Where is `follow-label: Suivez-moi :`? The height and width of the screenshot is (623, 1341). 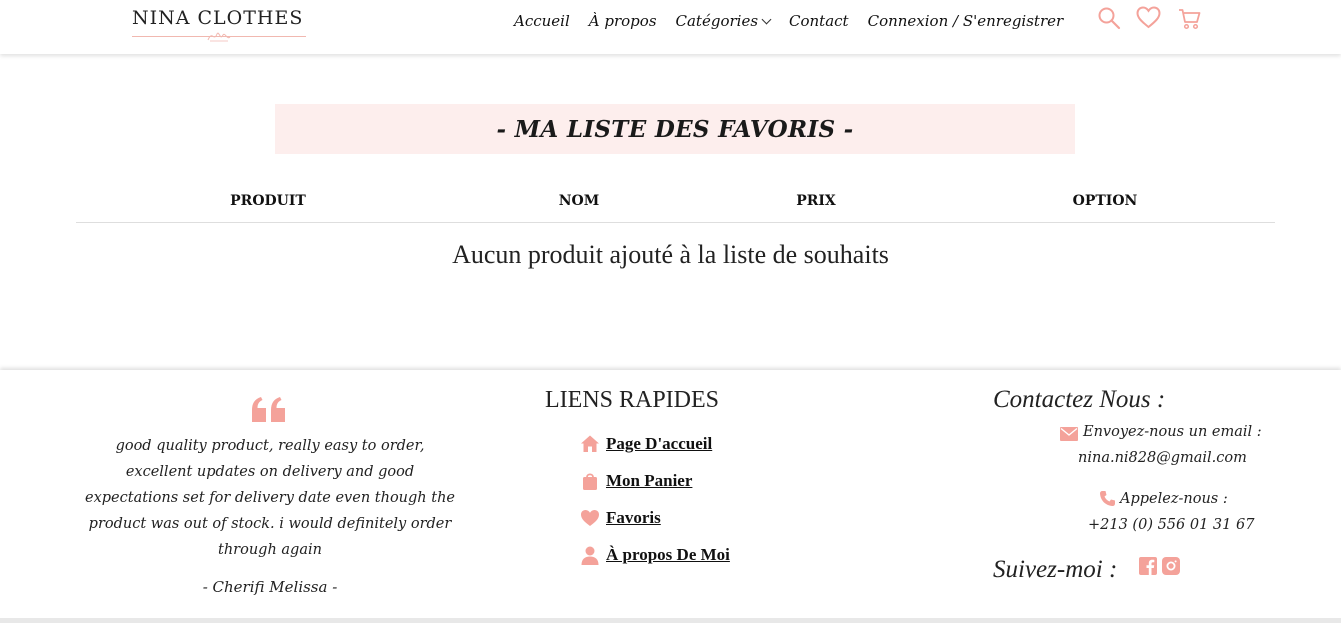 follow-label: Suivez-moi : is located at coordinates (1055, 569).